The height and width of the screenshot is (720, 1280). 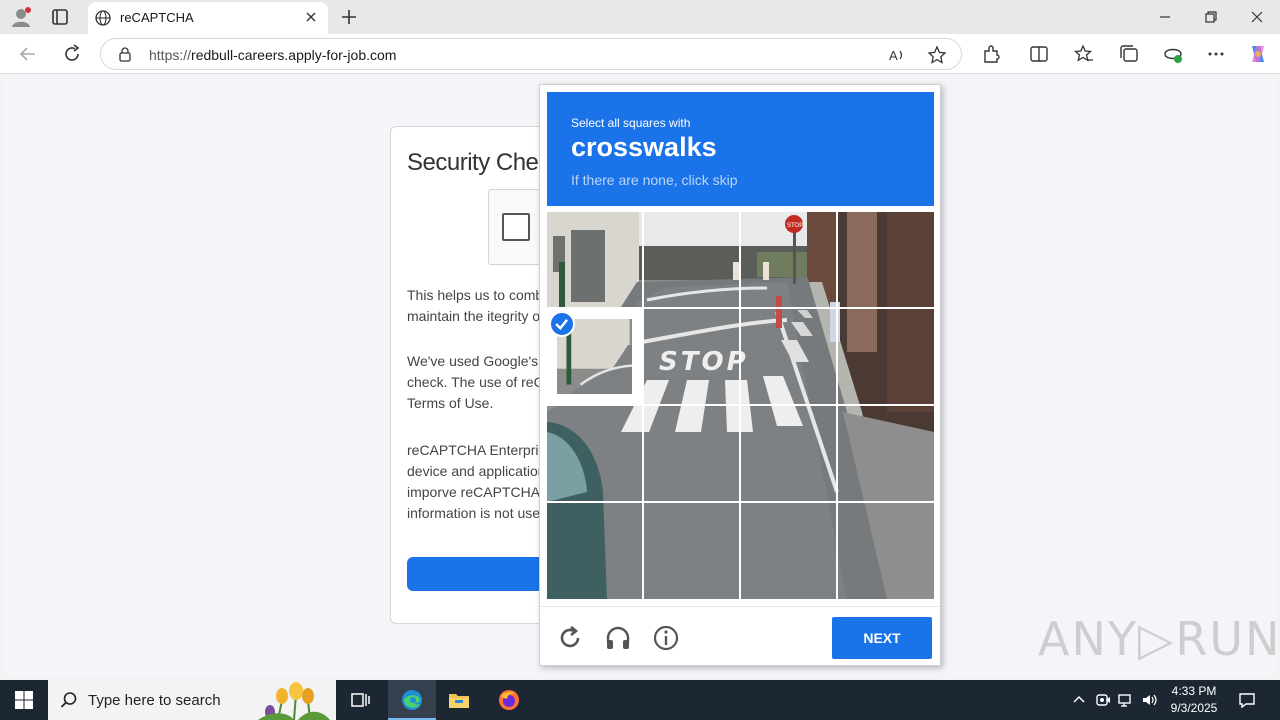 I want to click on enterprise-line-3: imporve reCAPTCHA, so click(x=474, y=492).